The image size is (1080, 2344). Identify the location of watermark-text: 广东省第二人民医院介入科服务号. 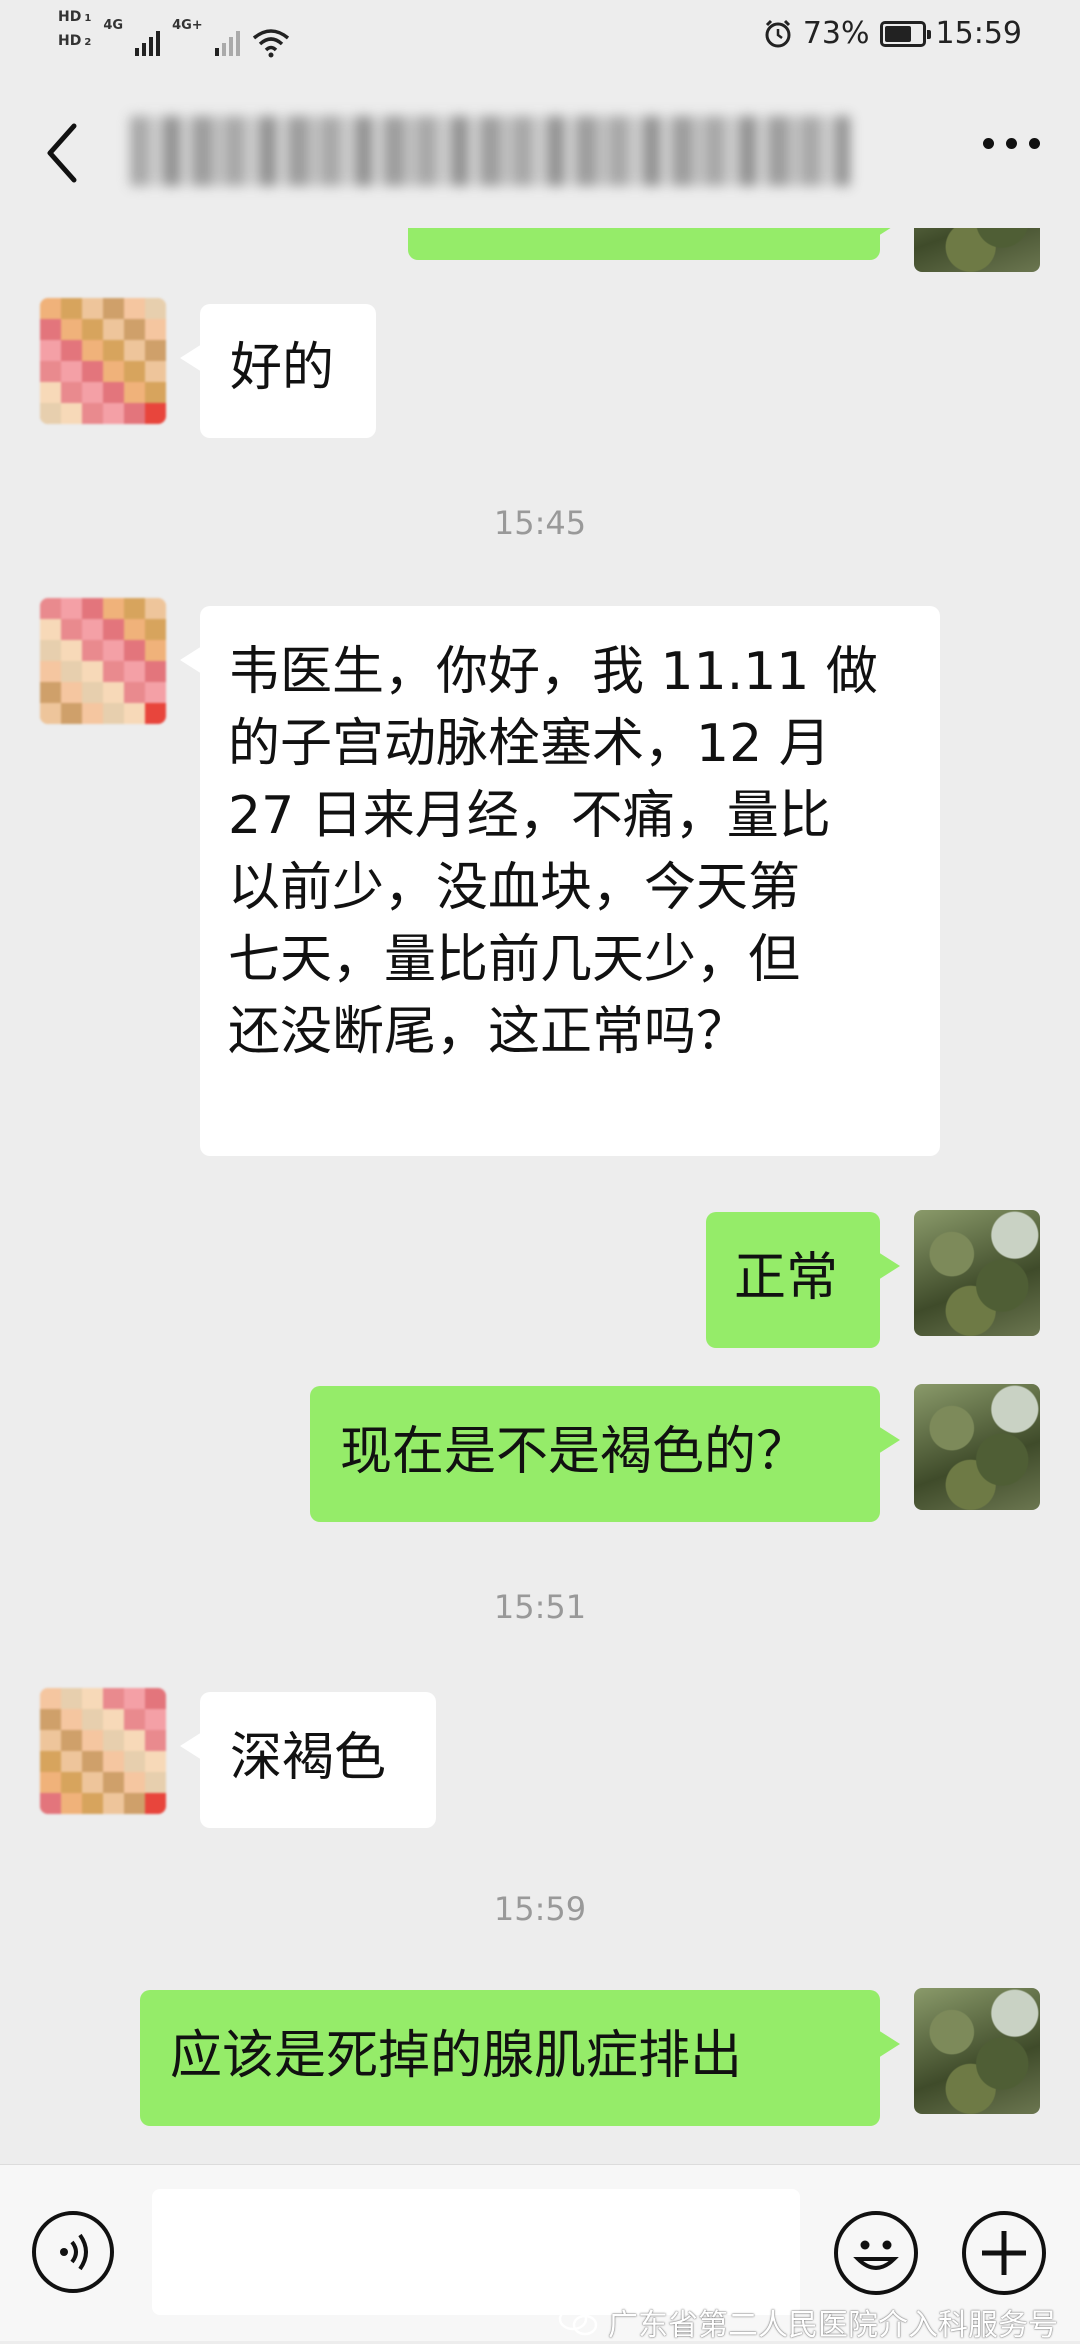
(833, 2325).